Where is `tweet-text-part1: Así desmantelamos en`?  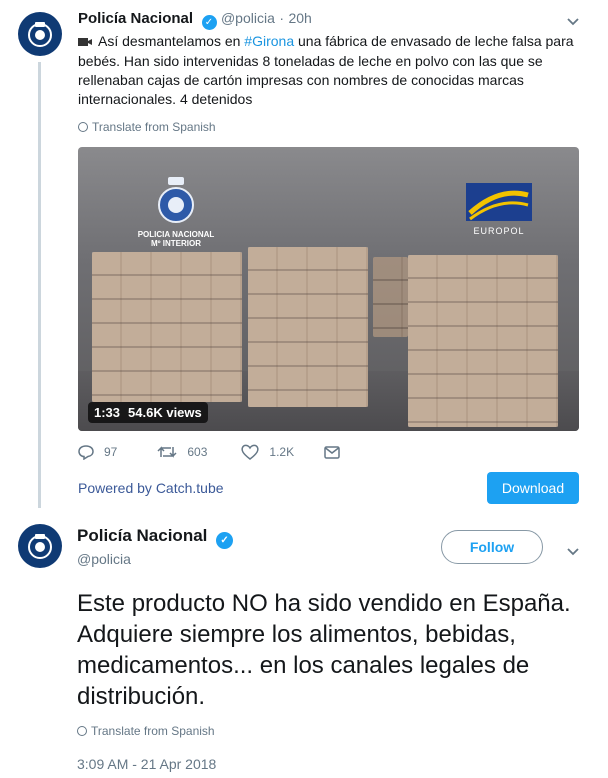 tweet-text-part1: Así desmantelamos en is located at coordinates (171, 41).